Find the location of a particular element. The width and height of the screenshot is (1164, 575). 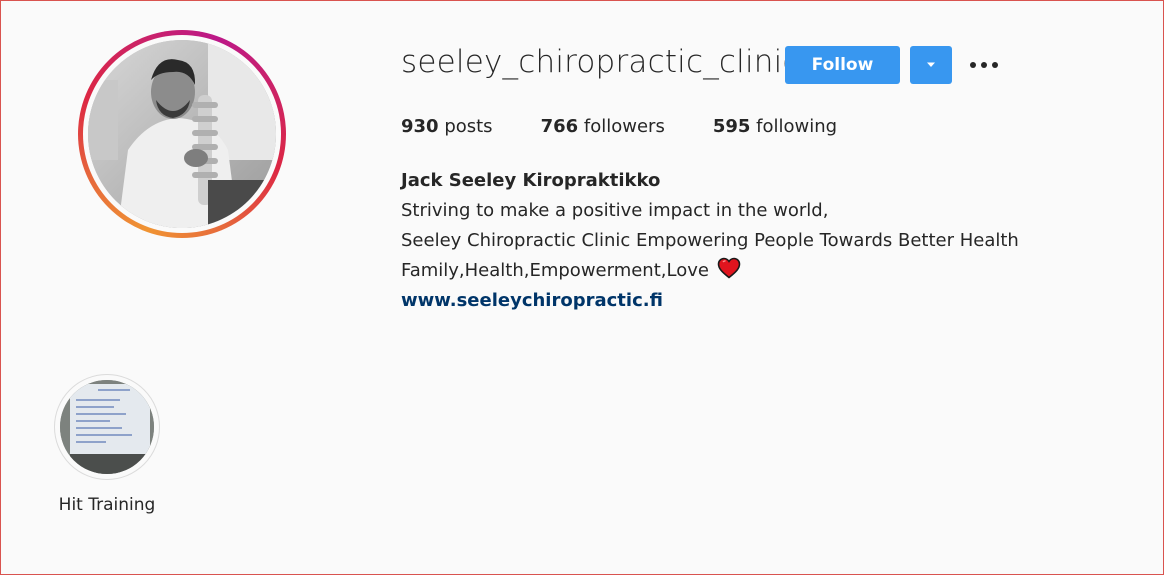

following-label: following is located at coordinates (797, 126).